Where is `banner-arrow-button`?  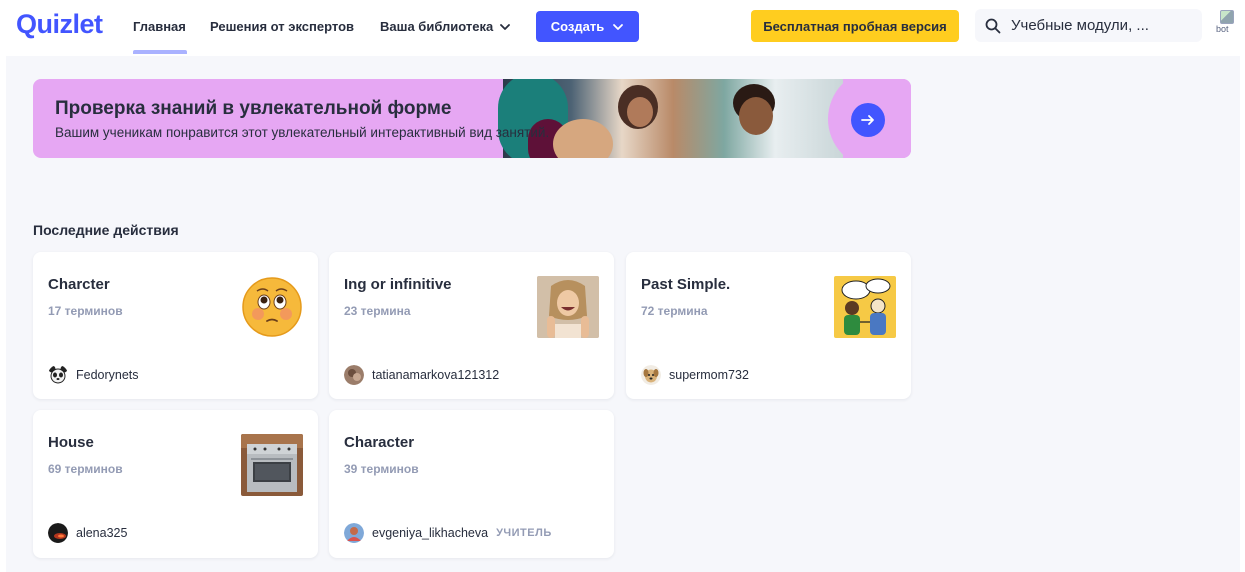
banner-arrow-button is located at coordinates (868, 120).